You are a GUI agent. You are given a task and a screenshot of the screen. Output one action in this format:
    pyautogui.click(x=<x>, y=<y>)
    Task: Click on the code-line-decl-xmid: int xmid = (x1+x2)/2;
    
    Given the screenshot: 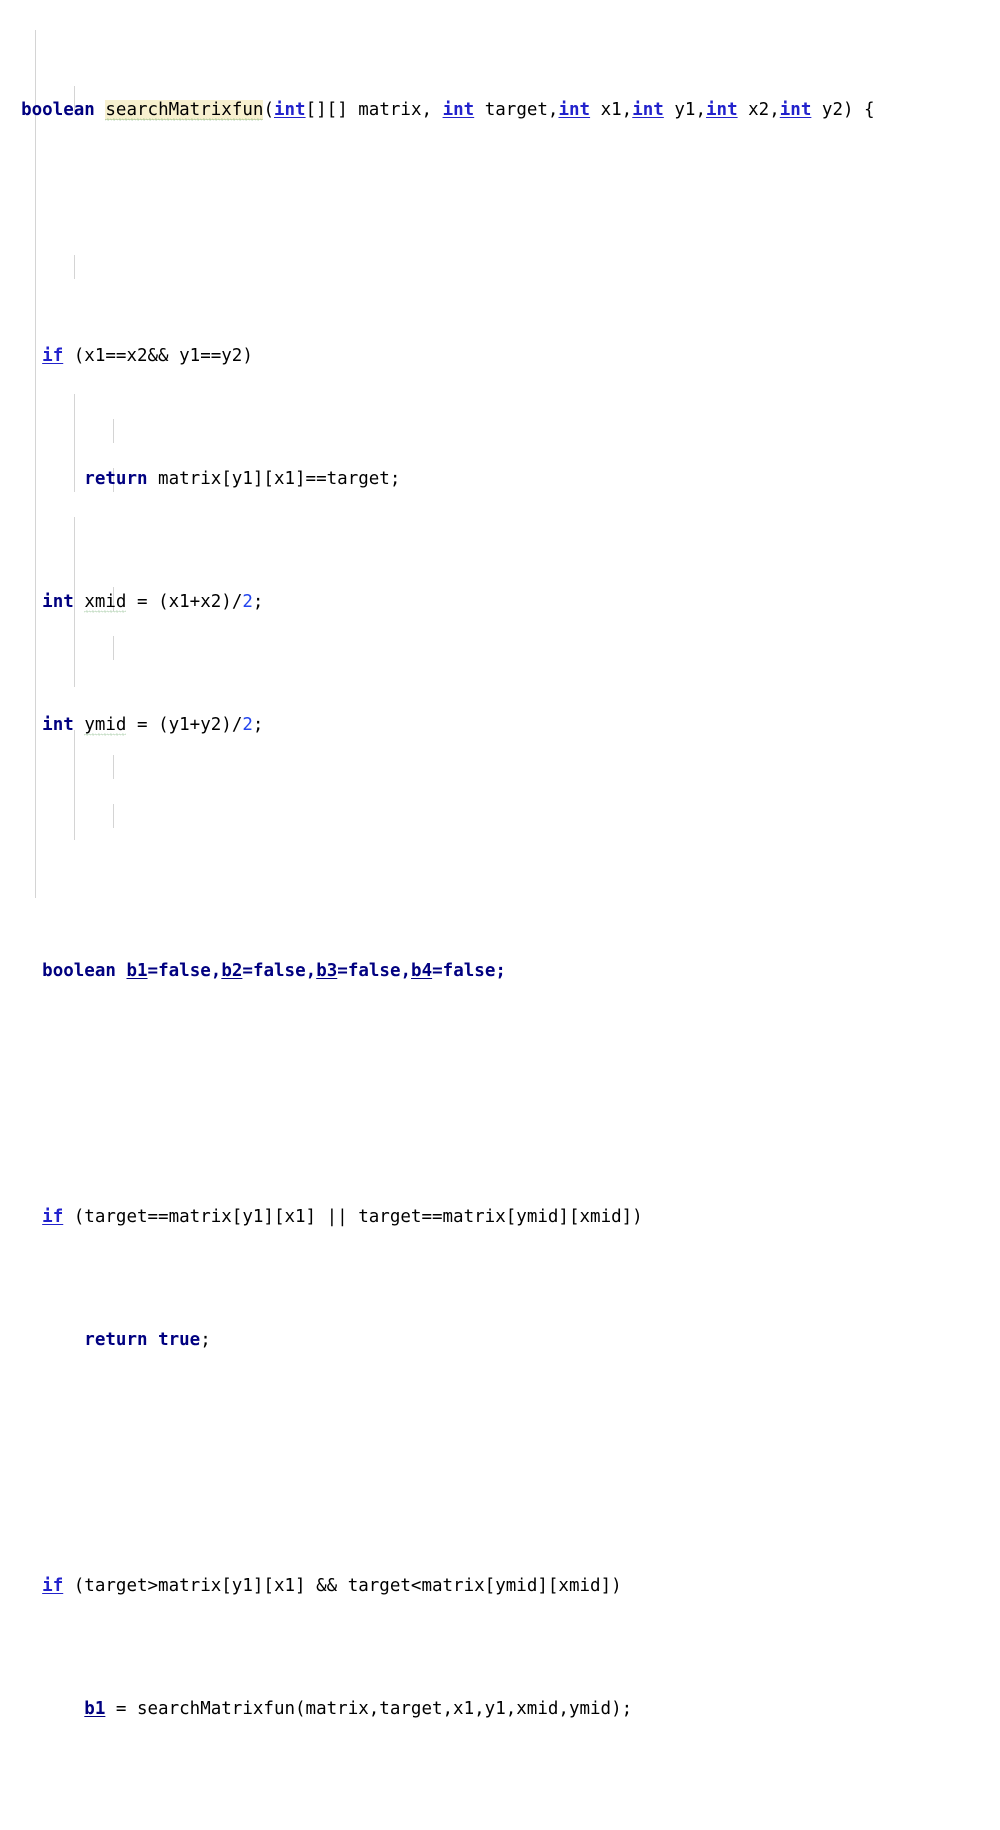 What is the action you would take?
    pyautogui.click(x=500, y=602)
    